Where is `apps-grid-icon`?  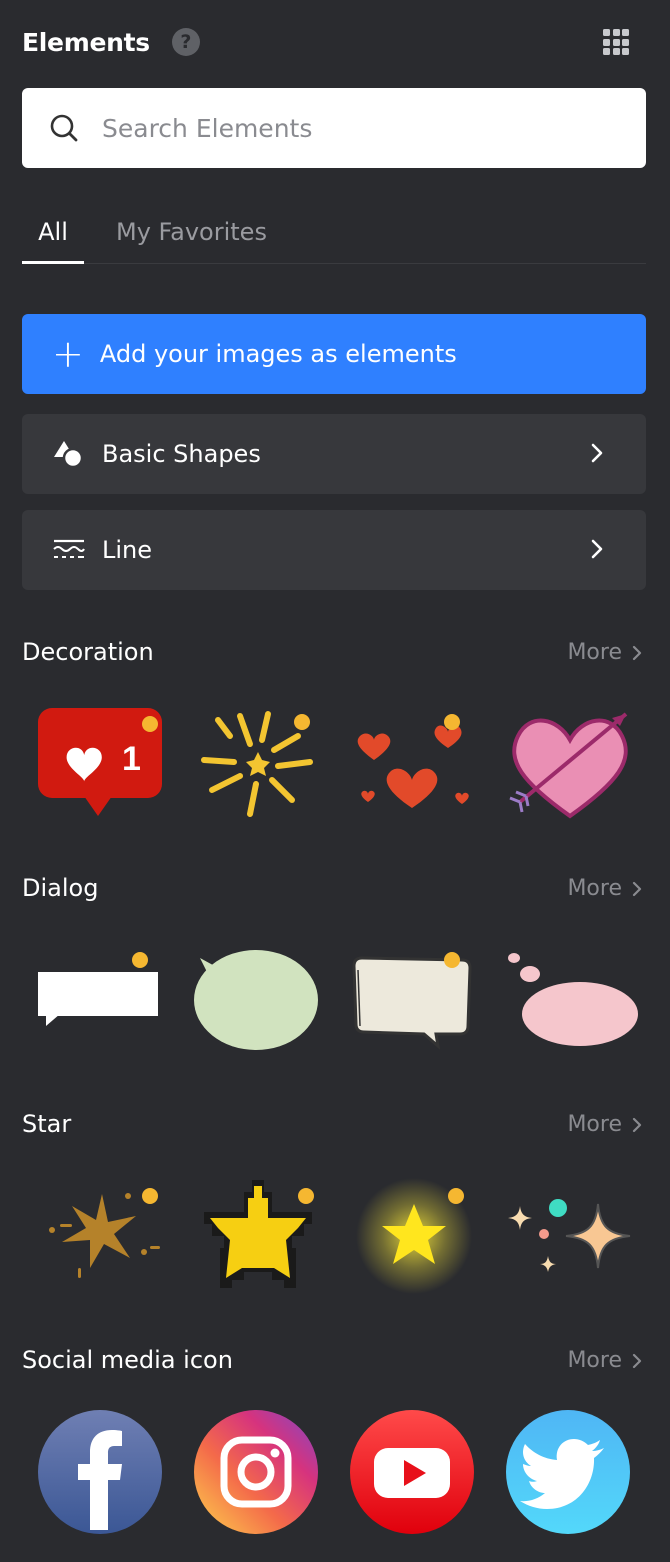 apps-grid-icon is located at coordinates (616, 42).